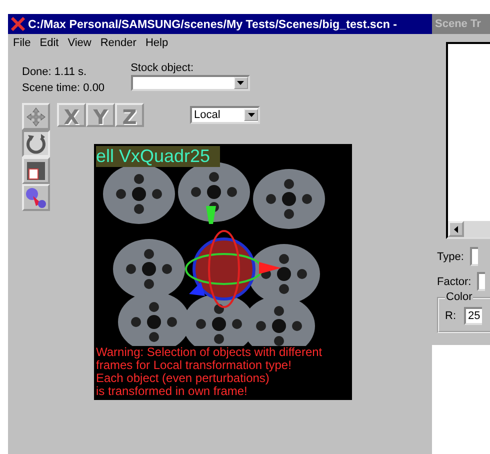 The height and width of the screenshot is (454, 490). Describe the element at coordinates (481, 281) in the screenshot. I see `factor-field` at that location.